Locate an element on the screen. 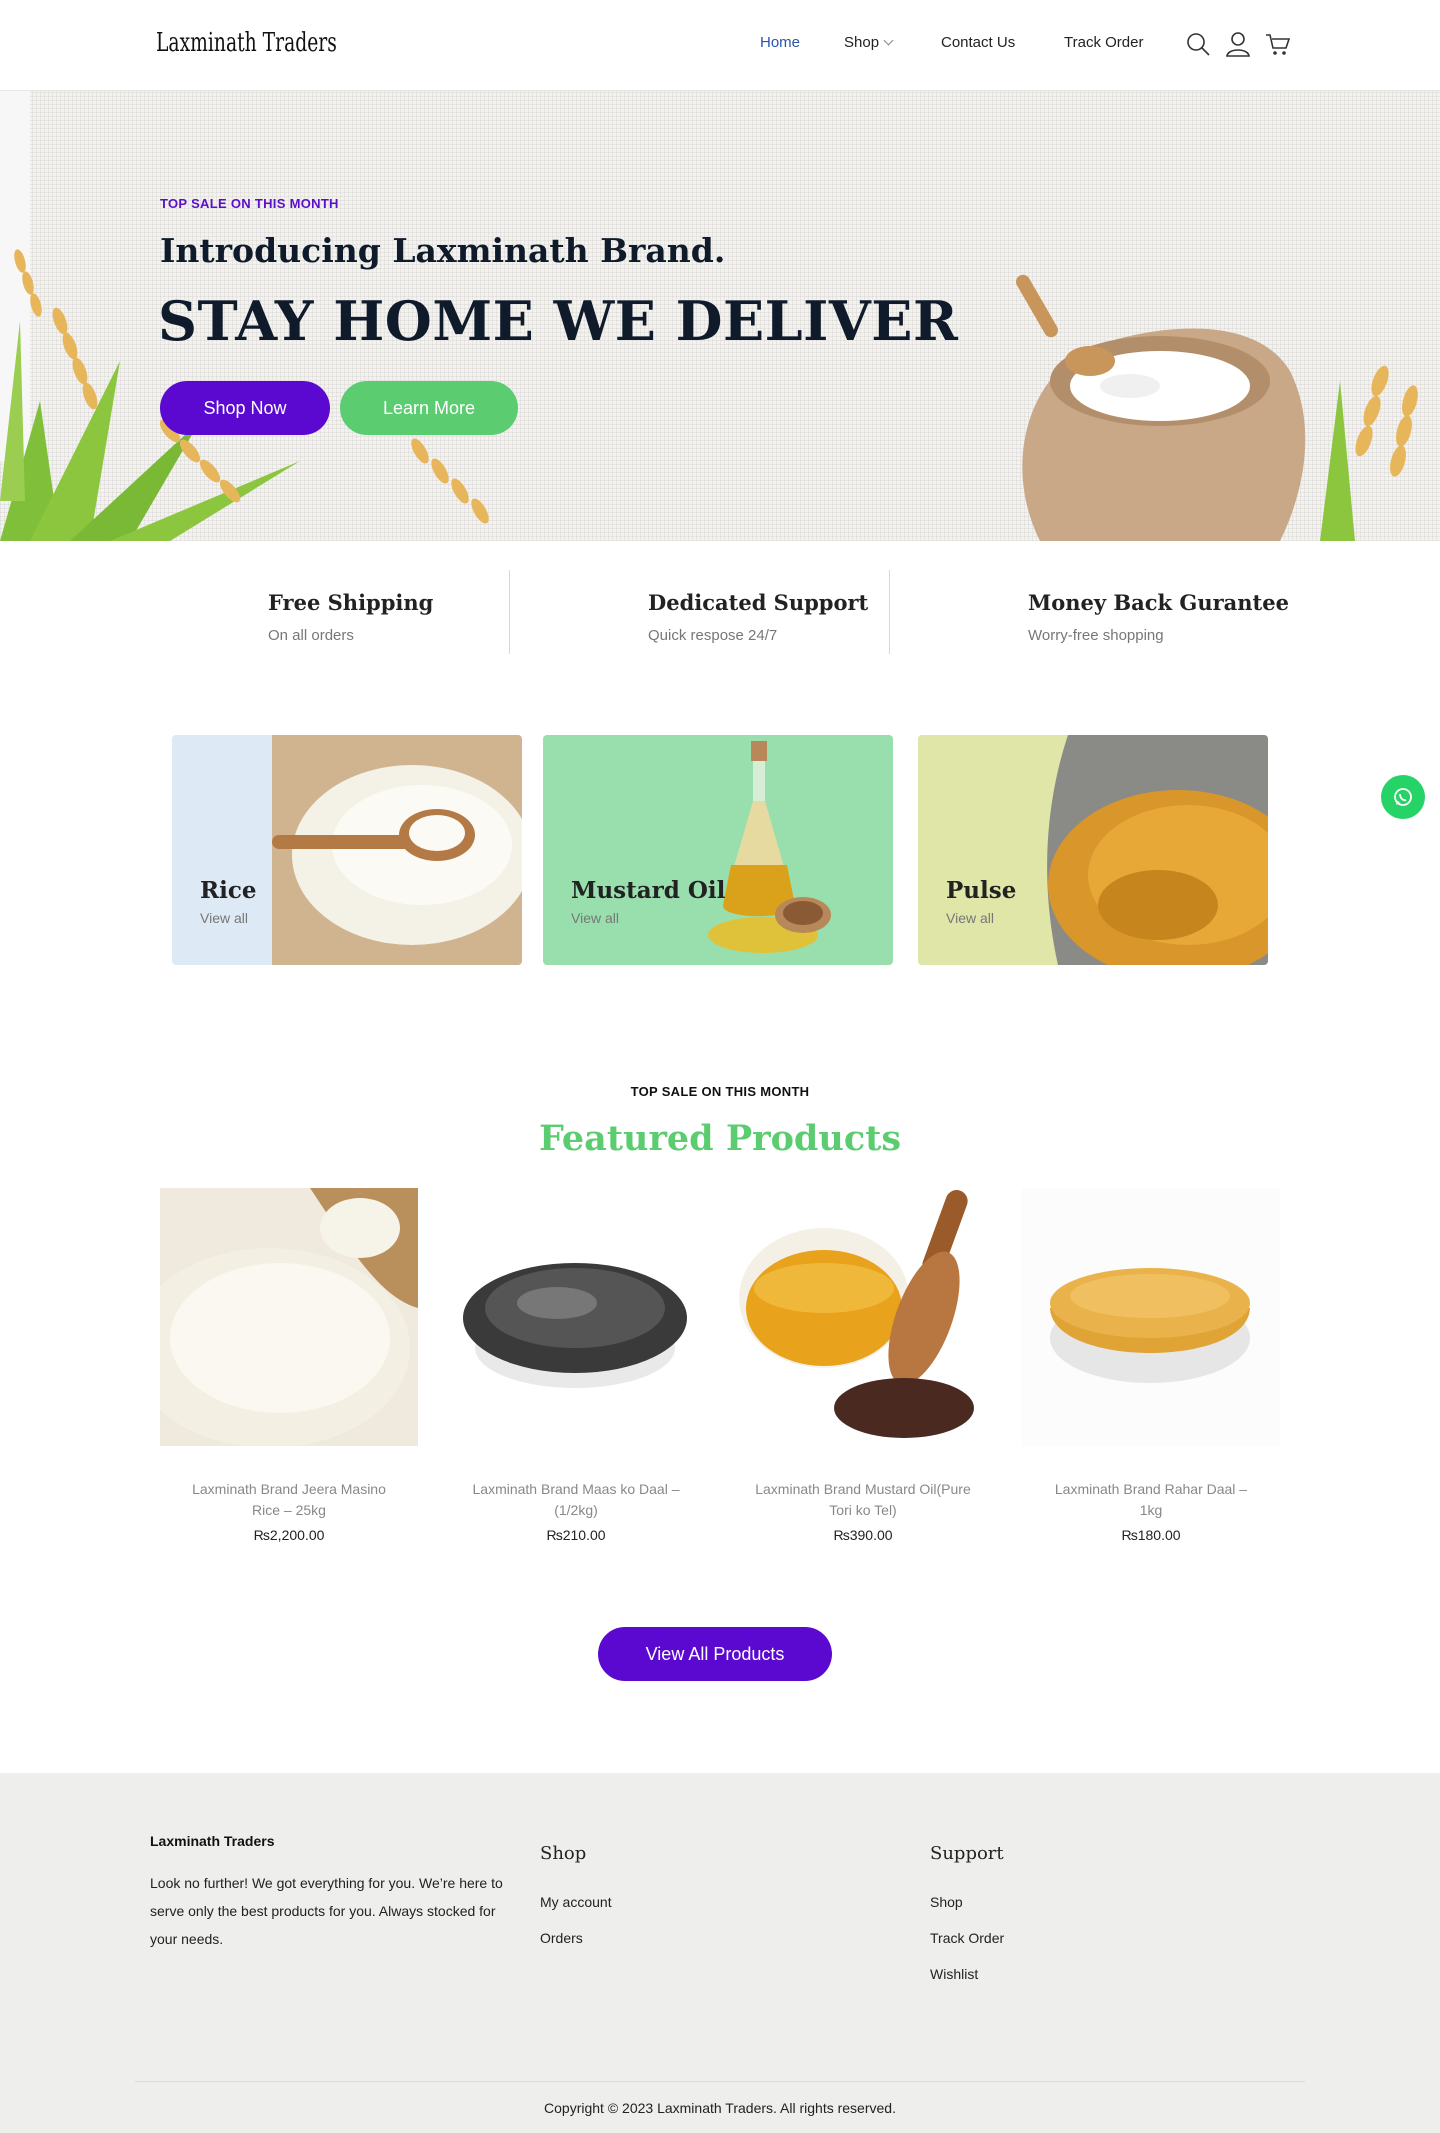 This screenshot has width=1440, height=2133. rice-sack-illustration is located at coordinates (1217, 407).